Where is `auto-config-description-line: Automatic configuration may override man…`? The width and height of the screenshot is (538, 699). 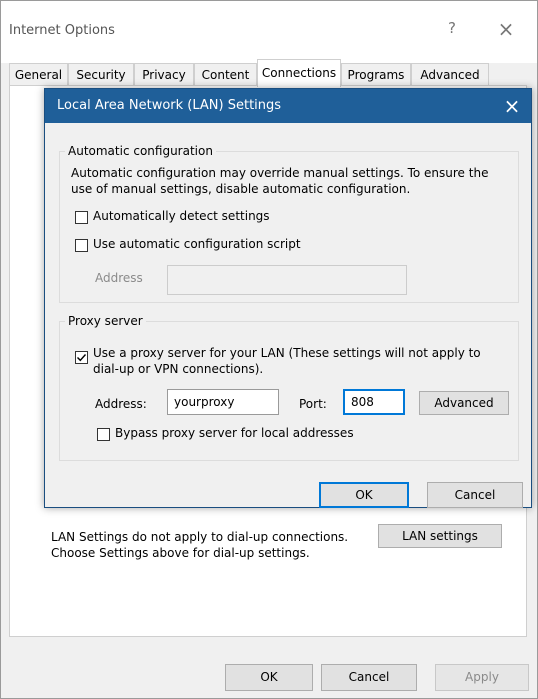
auto-config-description-line: Automatic configuration may override man… is located at coordinates (280, 173).